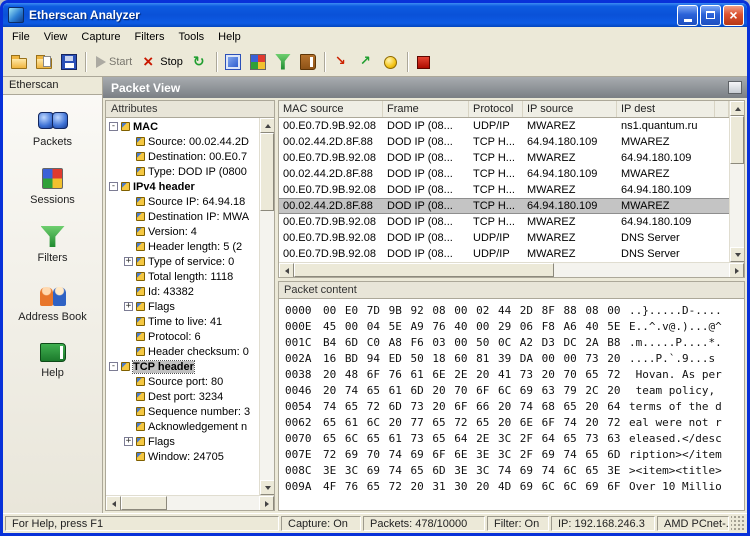 Image resolution: width=750 pixels, height=536 pixels. I want to click on tree-item: Protocol: 6, so click(182, 336).